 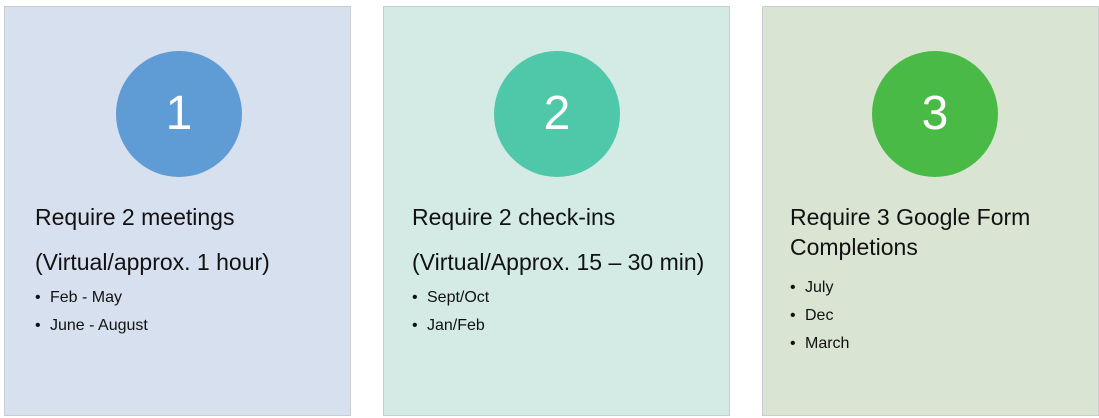 I want to click on list-item: July, so click(x=938, y=288).